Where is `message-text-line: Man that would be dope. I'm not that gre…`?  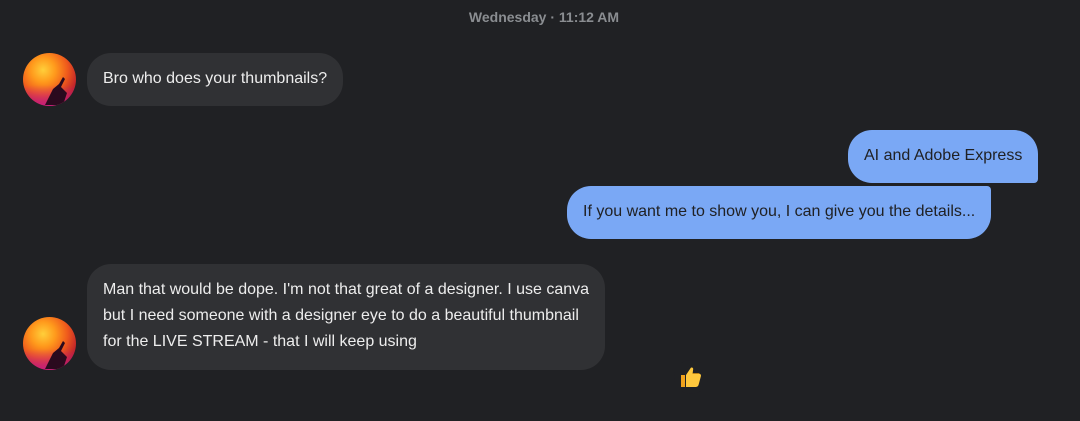 message-text-line: Man that would be dope. I'm not that gre… is located at coordinates (346, 289).